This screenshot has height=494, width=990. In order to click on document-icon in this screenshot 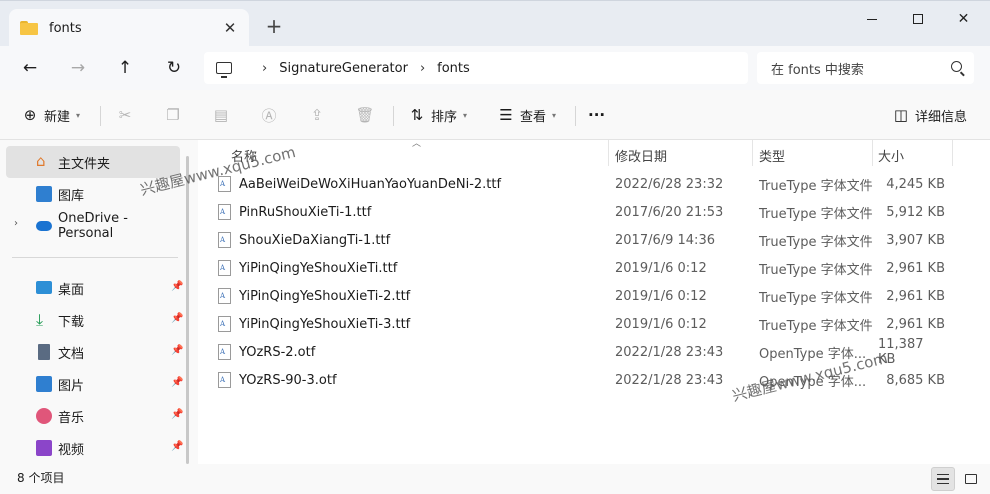, I will do `click(44, 352)`.